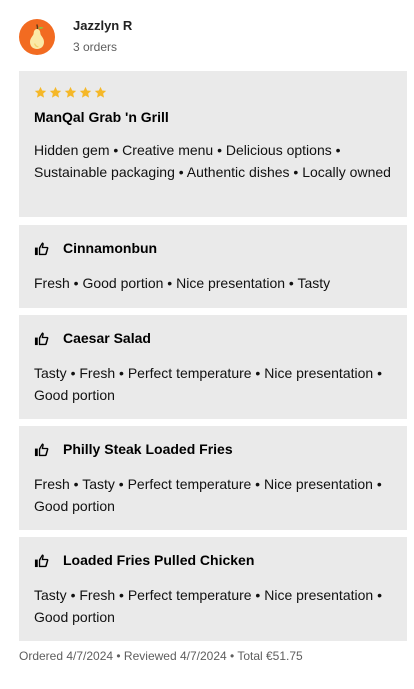  I want to click on user-header: Jazzlyn R 3 orders, so click(75, 36).